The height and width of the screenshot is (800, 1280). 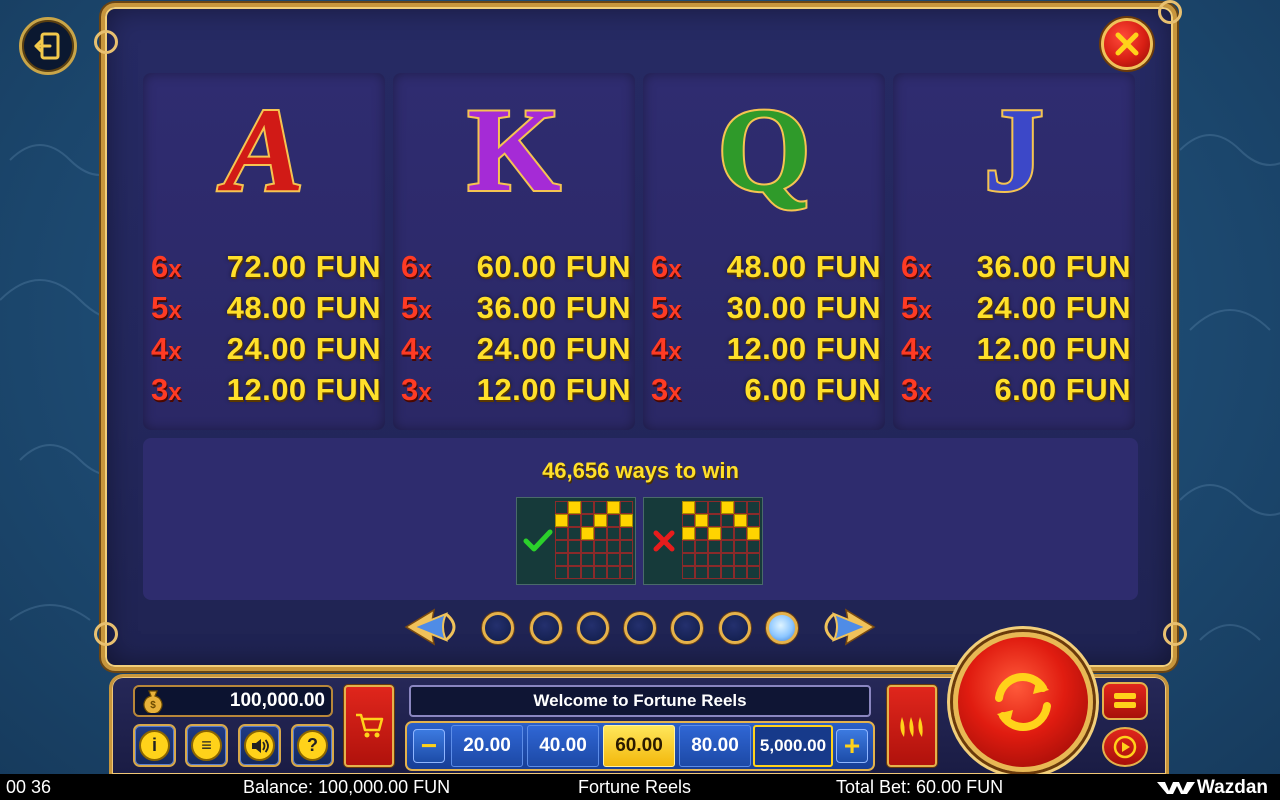 I want to click on letter-a-icon: A, so click(x=260, y=149).